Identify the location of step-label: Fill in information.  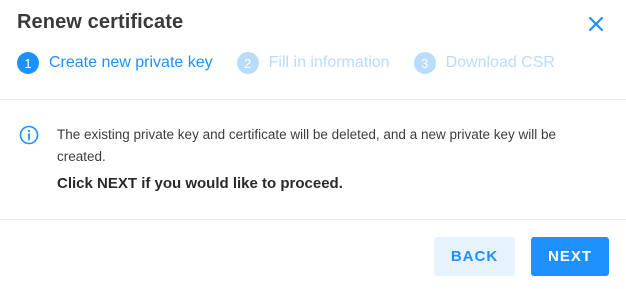
(329, 62).